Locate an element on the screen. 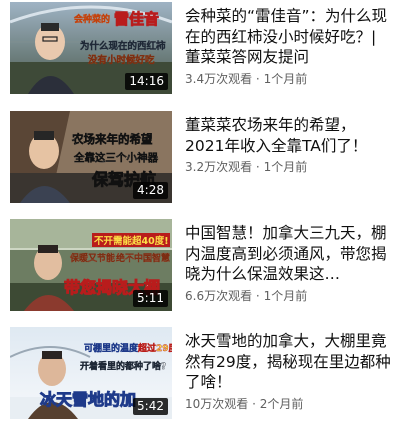 Image resolution: width=402 pixels, height=429 pixels. video-title: 冰天雪地的加拿大，大棚里竟然有29度，揭秘现在里边都种了啥！ is located at coordinates (289, 362).